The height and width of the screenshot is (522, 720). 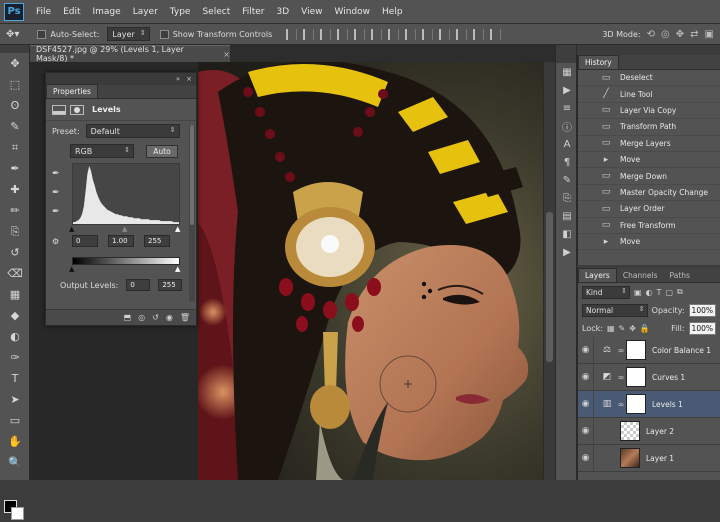 What do you see at coordinates (649, 350) in the screenshot?
I see `layer-row: ◉ ⚖ ∞ Color Balance 1` at bounding box center [649, 350].